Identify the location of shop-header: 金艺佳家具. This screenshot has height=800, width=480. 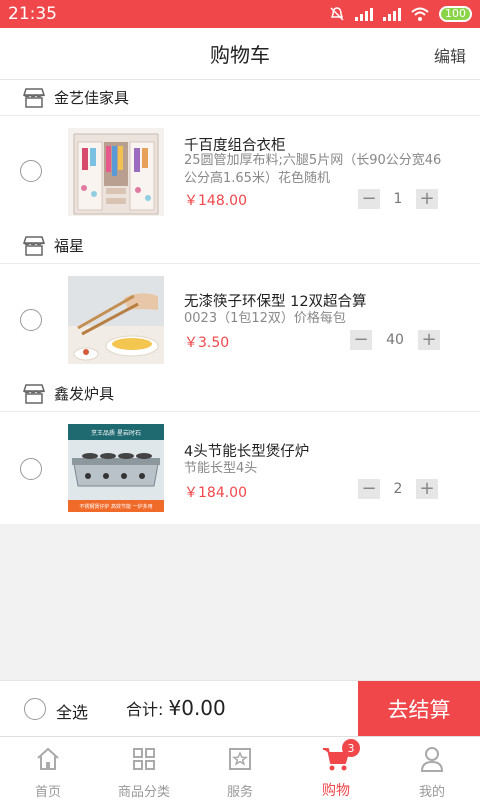
(240, 98).